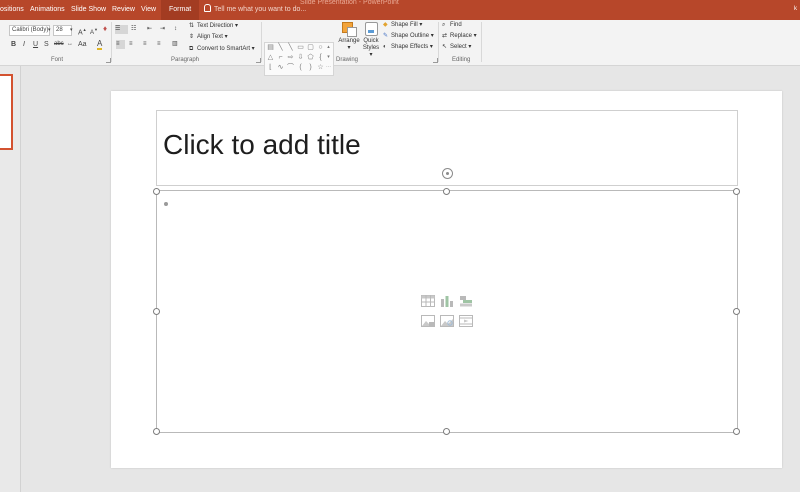 The image size is (800, 492). I want to click on clear-formatting-icon: ♦, so click(105, 28).